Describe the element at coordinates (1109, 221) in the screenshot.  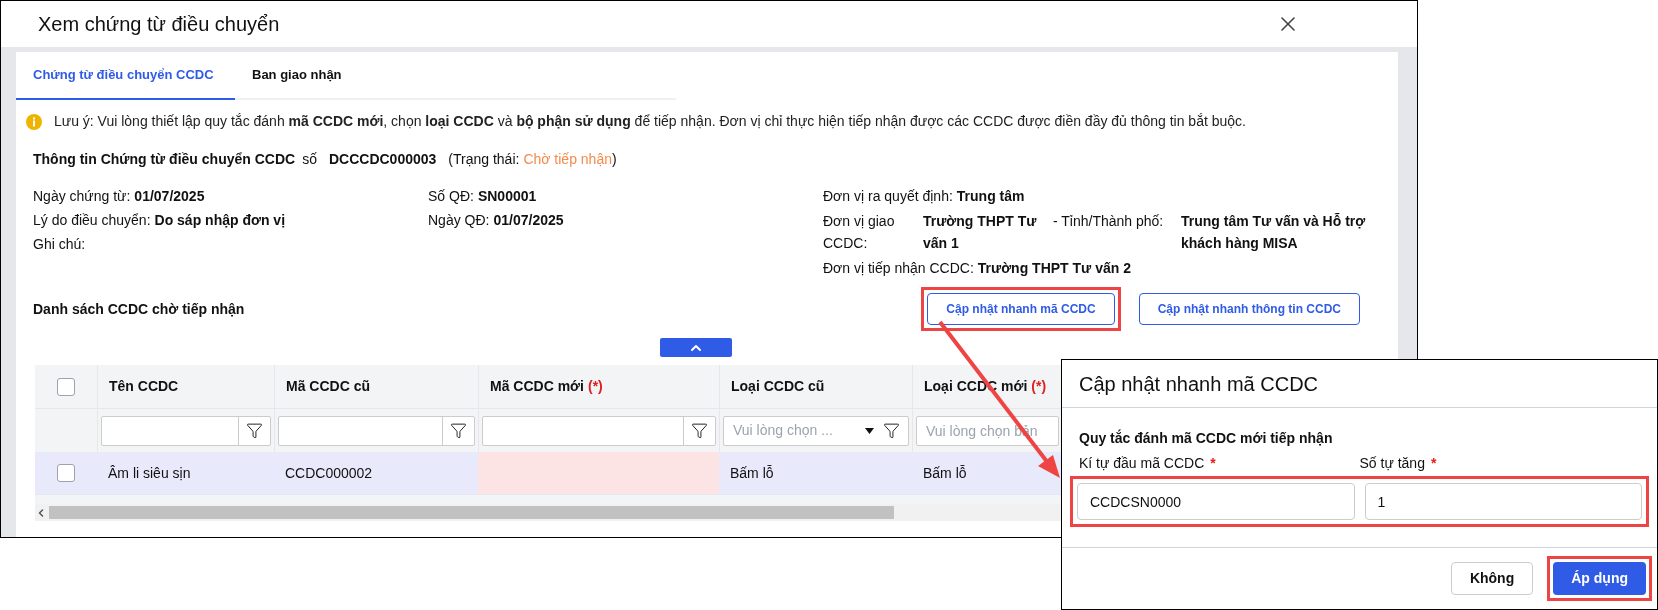
I see `field-label: - Tỉnh/Thành phố:` at that location.